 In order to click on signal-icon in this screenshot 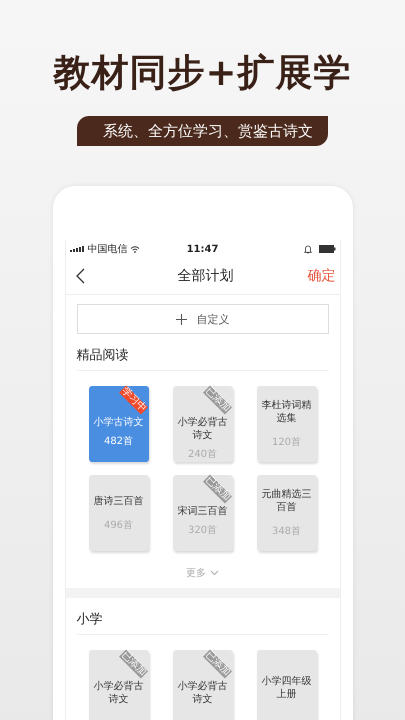, I will do `click(78, 249)`.